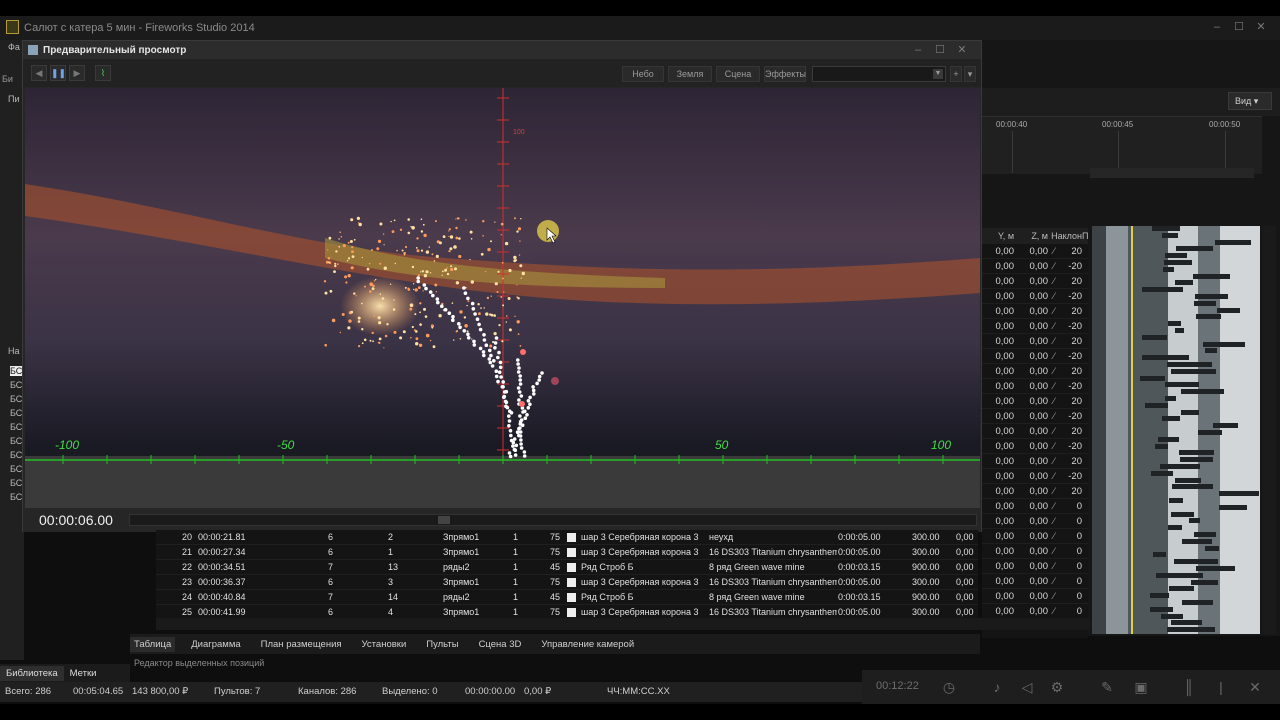 This screenshot has width=1280, height=720. What do you see at coordinates (58, 73) in the screenshot?
I see `pause-icon: ❚❚` at bounding box center [58, 73].